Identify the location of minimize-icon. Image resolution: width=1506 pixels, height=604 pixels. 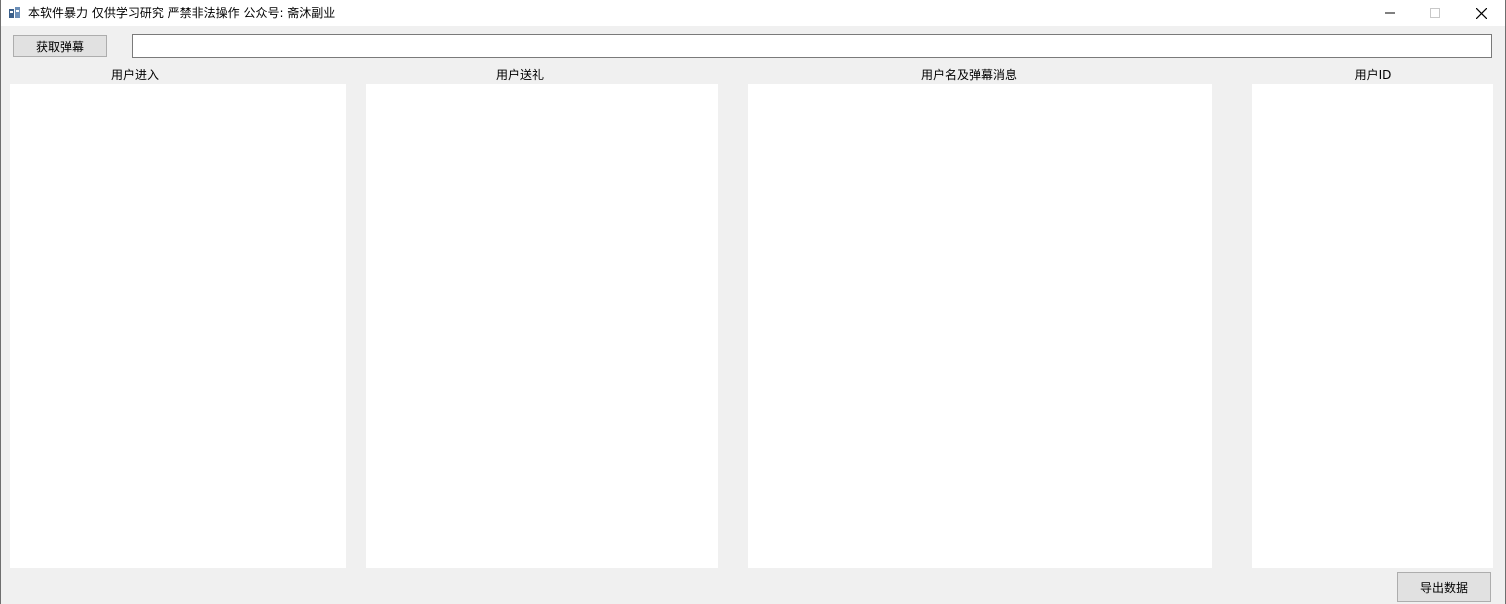
(1390, 13).